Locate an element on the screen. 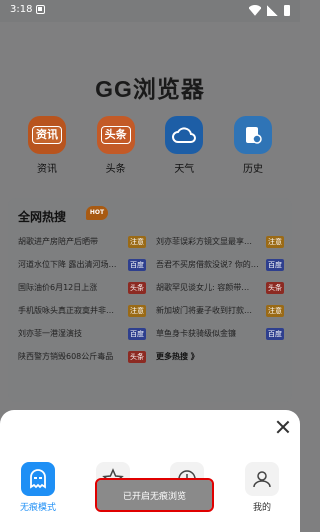 Image resolution: width=320 pixels, height=532 pixels. toast-message: 已开启无痕浏览 is located at coordinates (154, 495).